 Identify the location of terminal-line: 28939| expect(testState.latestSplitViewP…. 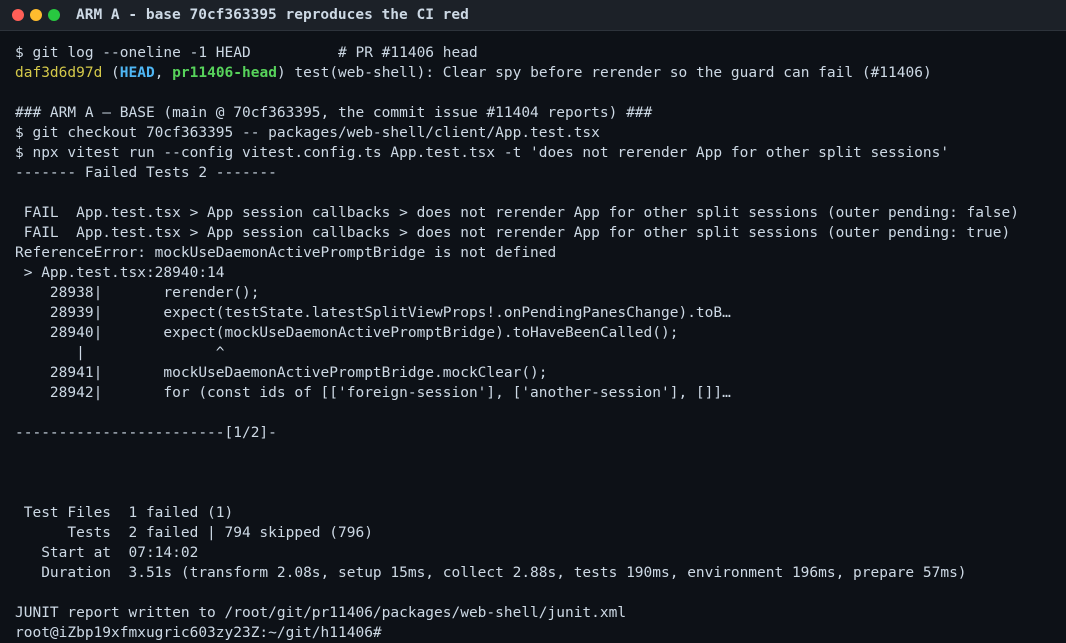
(373, 313).